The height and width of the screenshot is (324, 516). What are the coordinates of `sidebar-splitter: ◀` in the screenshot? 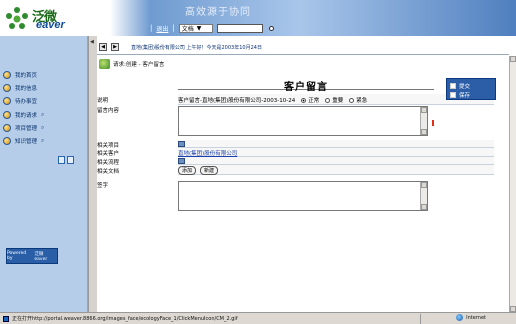 It's located at (92, 174).